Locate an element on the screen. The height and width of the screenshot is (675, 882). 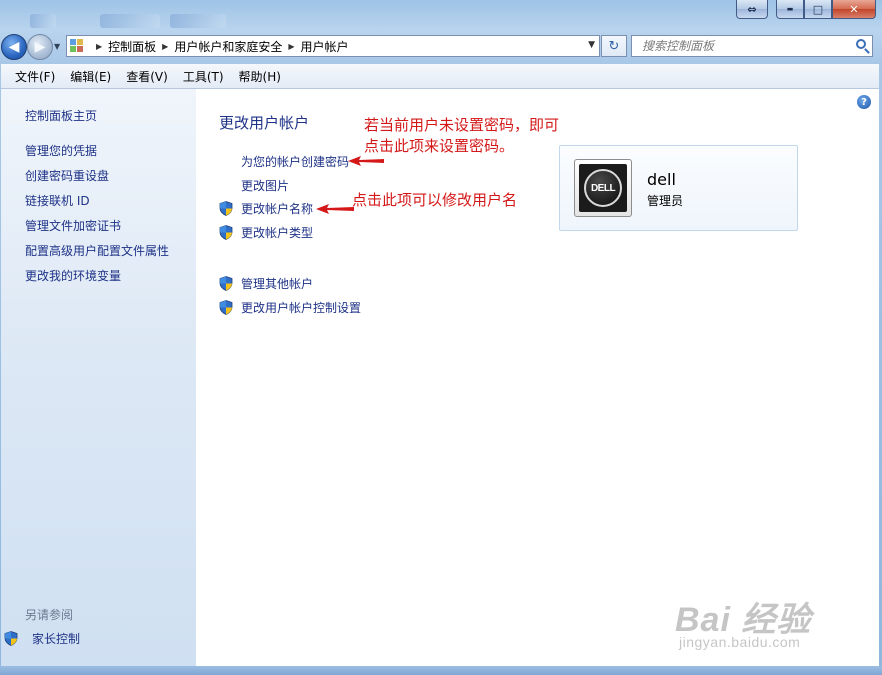
annotation-password-line-1: 若当前用户未设置密码，即可 is located at coordinates (462, 125).